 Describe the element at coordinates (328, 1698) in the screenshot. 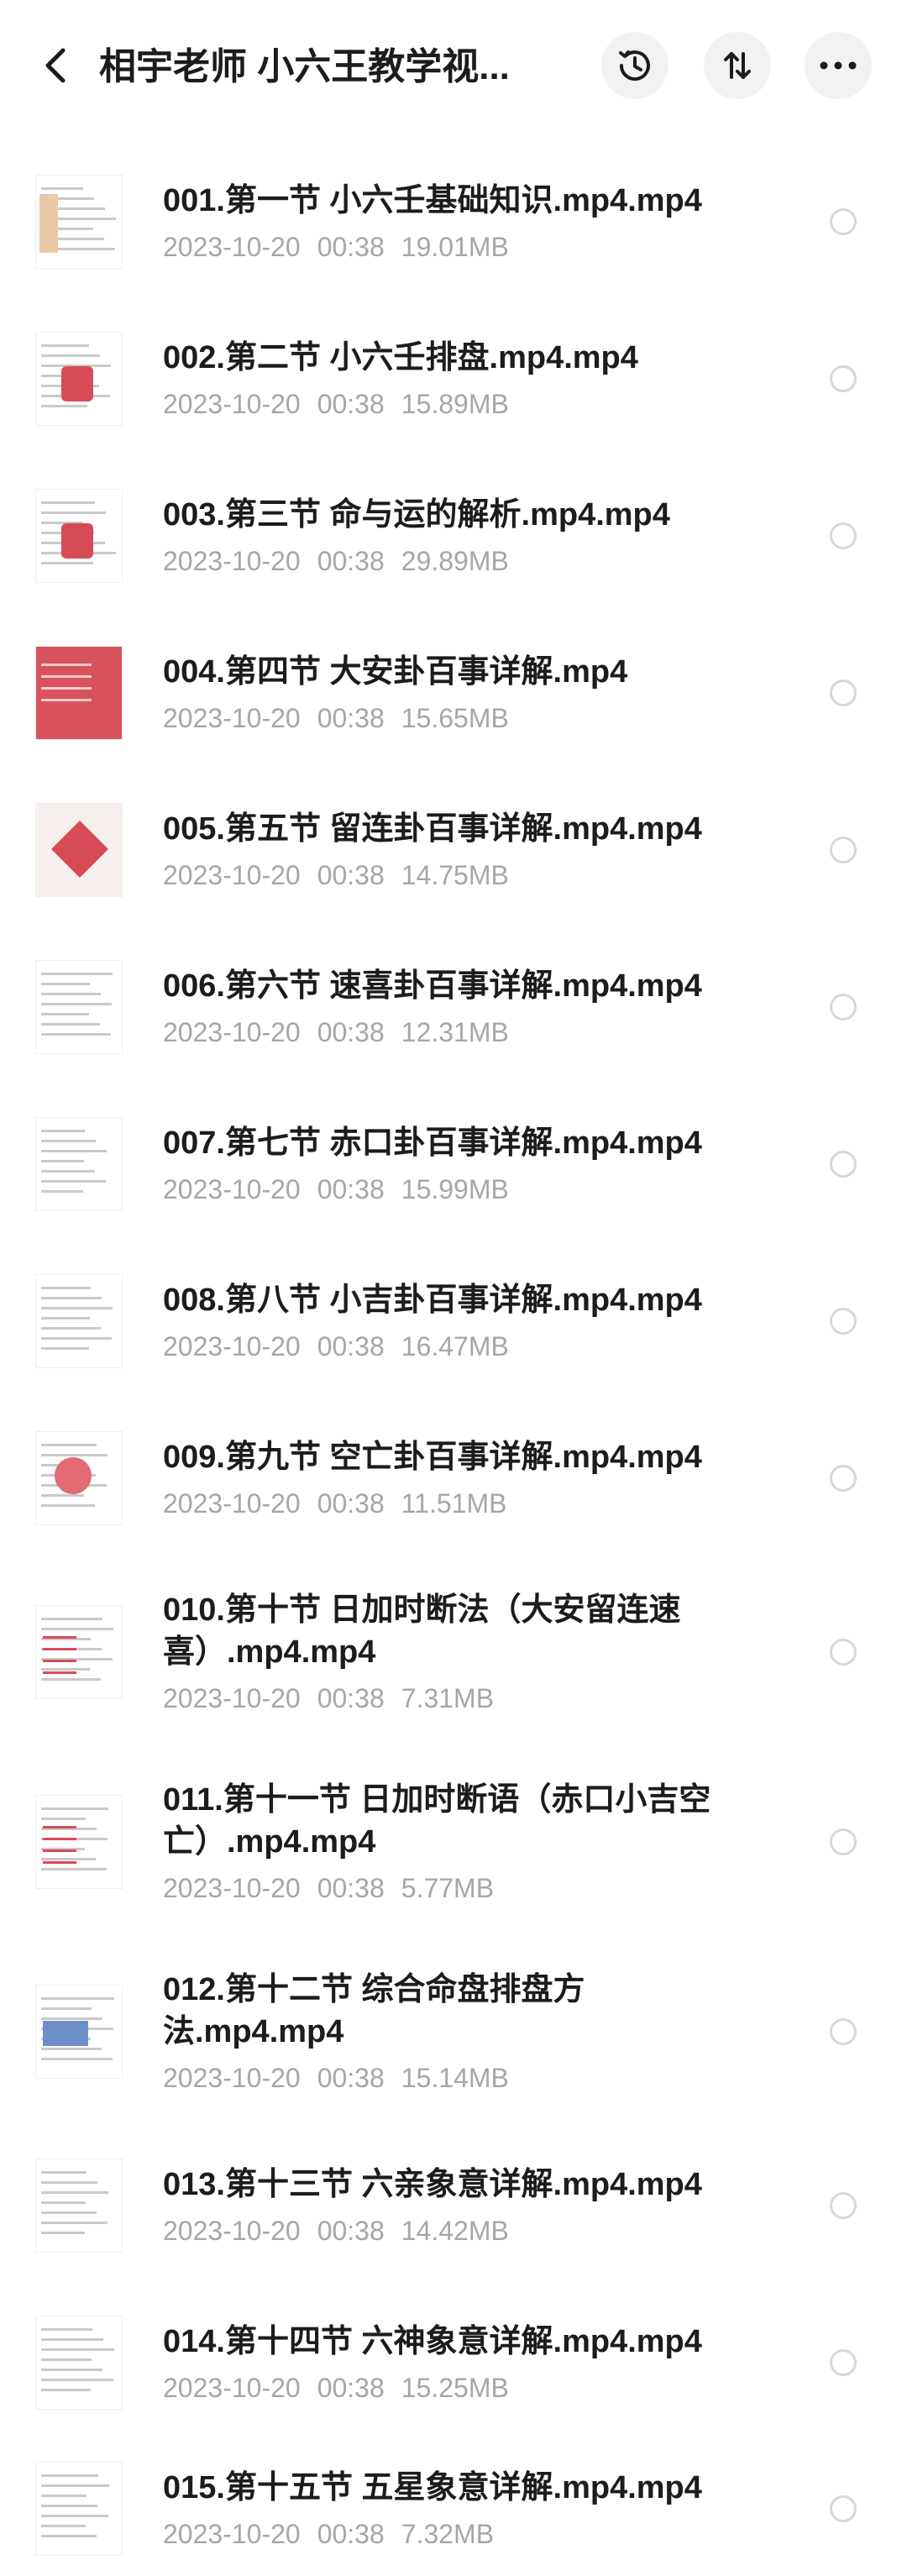

I see `file-meta: 2023-10-20 00:38 7.31MB` at that location.